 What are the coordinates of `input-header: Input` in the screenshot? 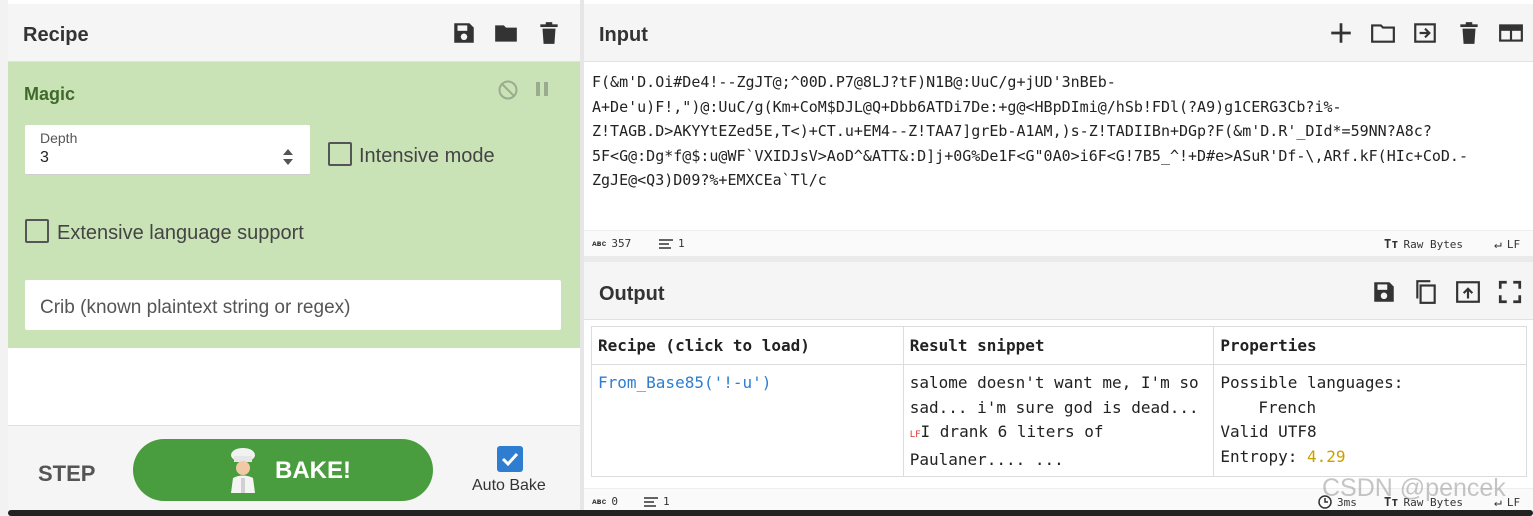 It's located at (1058, 33).